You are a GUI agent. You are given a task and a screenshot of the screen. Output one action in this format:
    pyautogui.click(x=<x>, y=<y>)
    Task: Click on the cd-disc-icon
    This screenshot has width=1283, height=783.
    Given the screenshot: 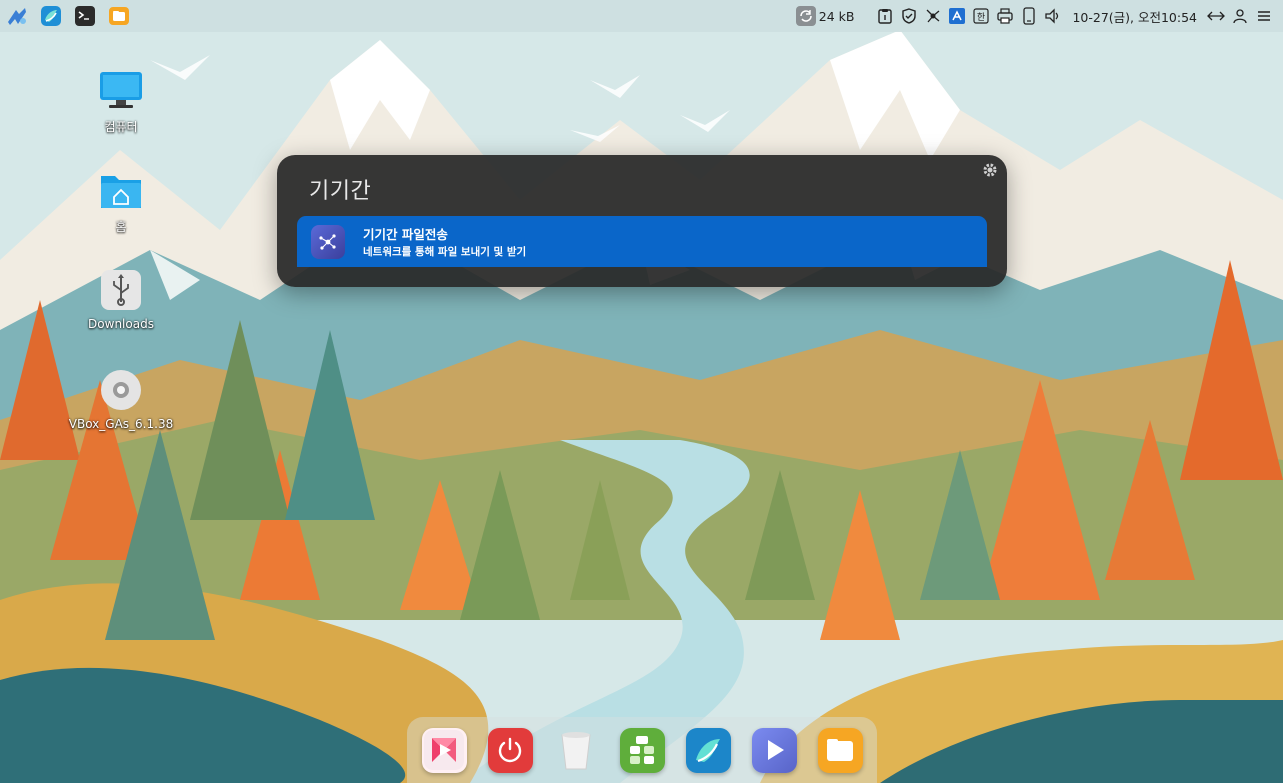 What is the action you would take?
    pyautogui.click(x=121, y=390)
    